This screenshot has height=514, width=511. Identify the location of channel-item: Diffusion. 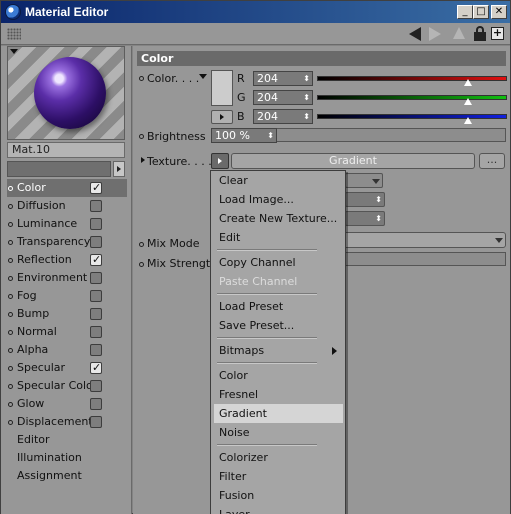
(67, 206).